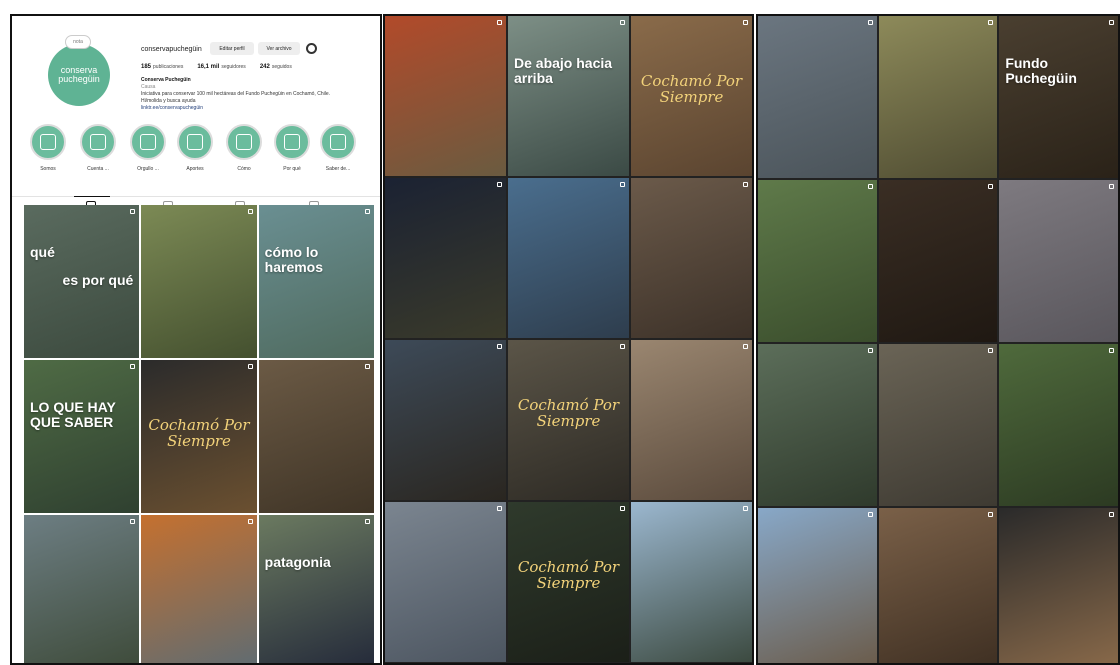 The image size is (1120, 665). I want to click on bio-link: linktr.ee/conservapuchegüin, so click(256, 108).